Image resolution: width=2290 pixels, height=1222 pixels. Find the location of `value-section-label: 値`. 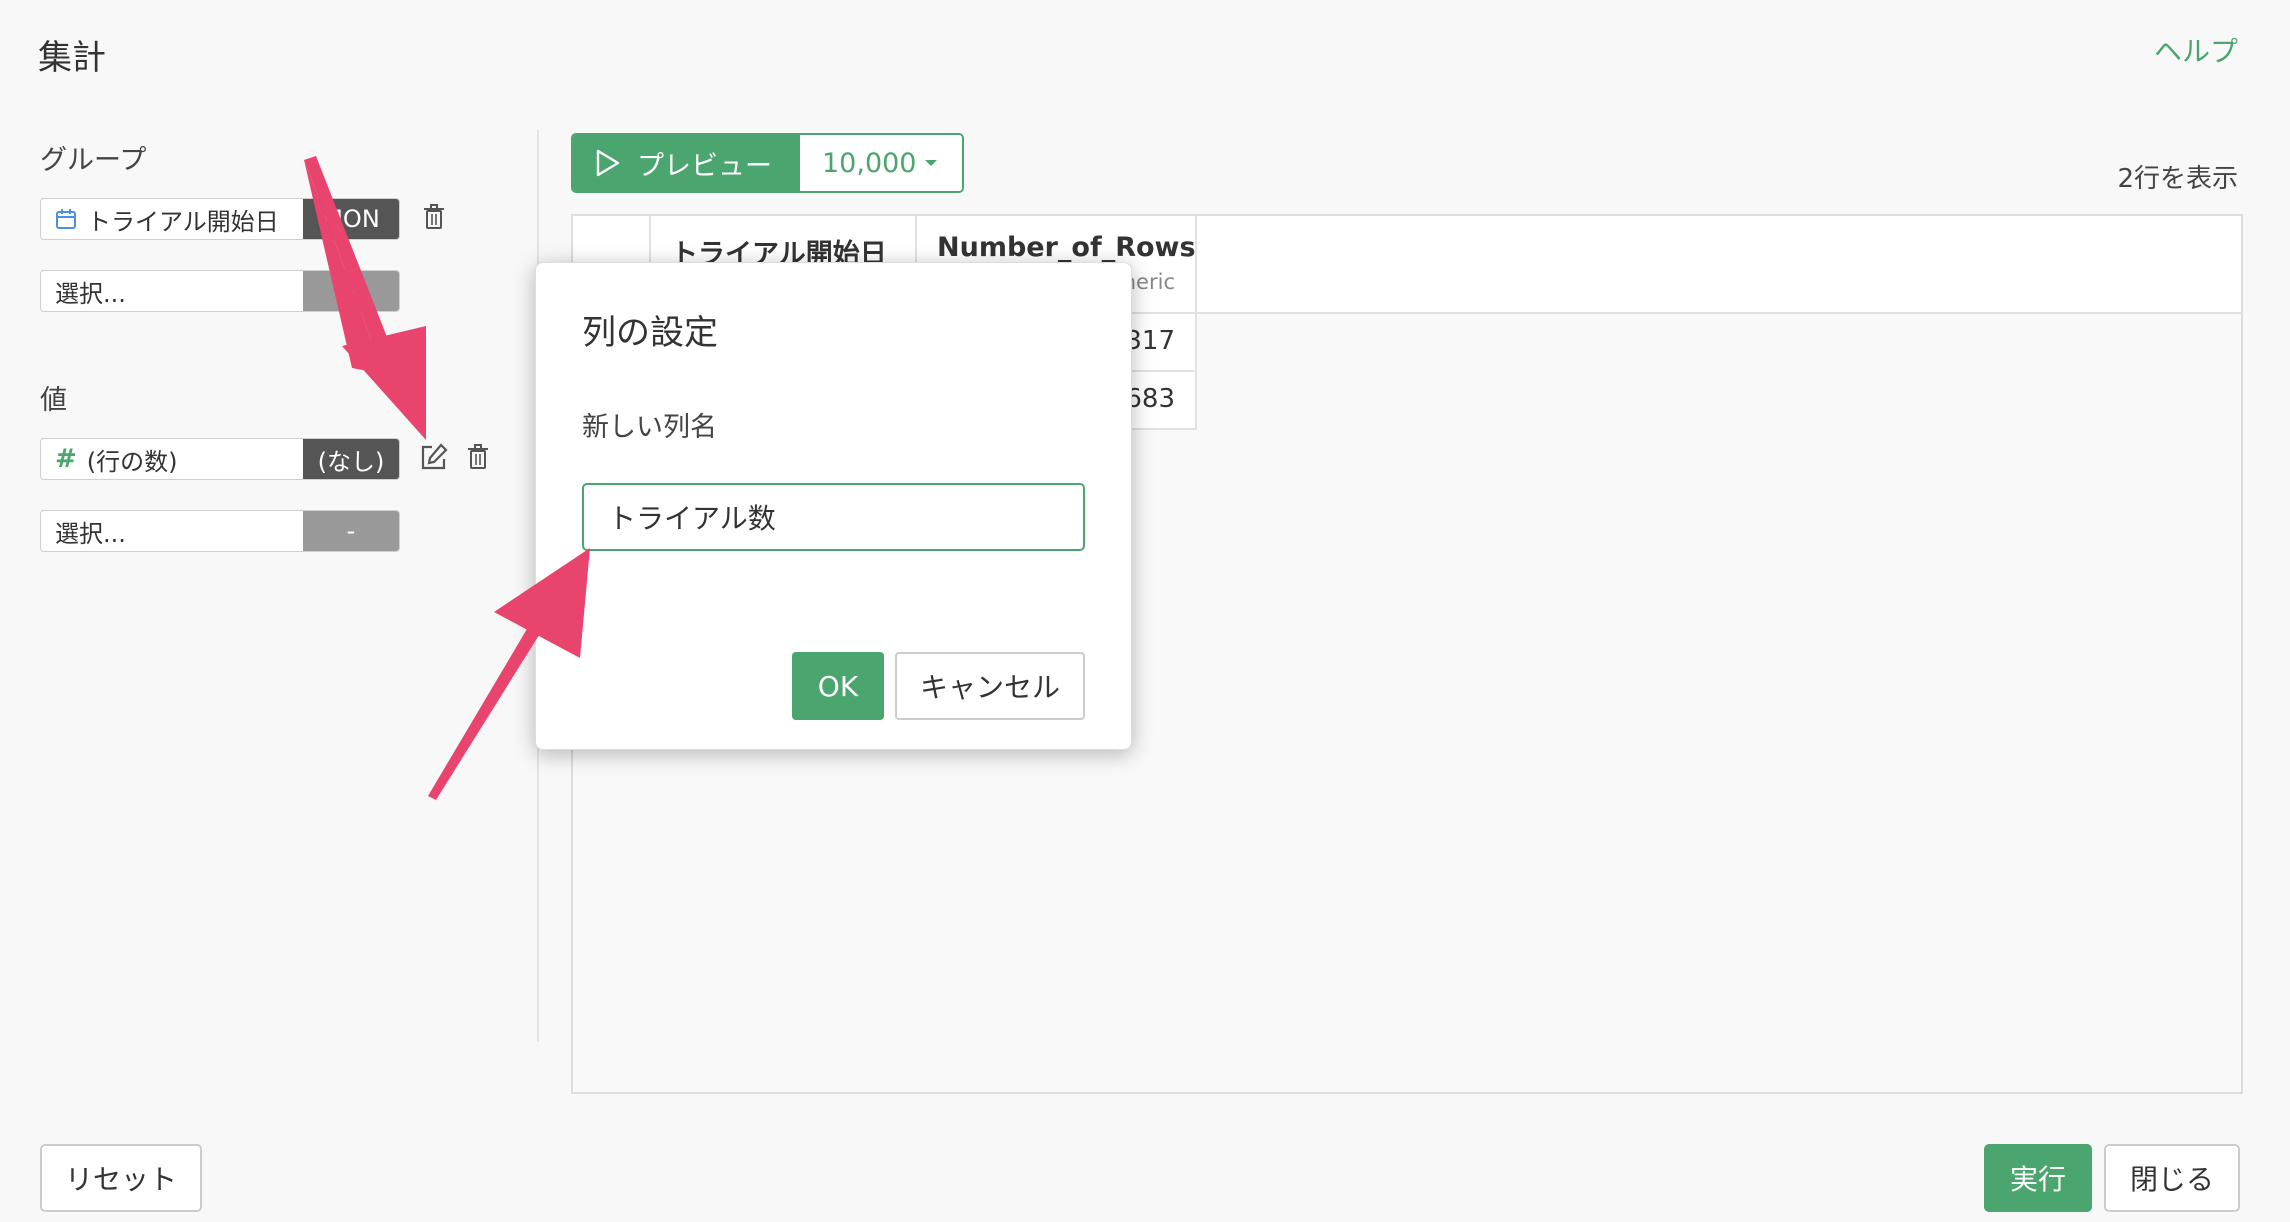

value-section-label: 値 is located at coordinates (53, 400).